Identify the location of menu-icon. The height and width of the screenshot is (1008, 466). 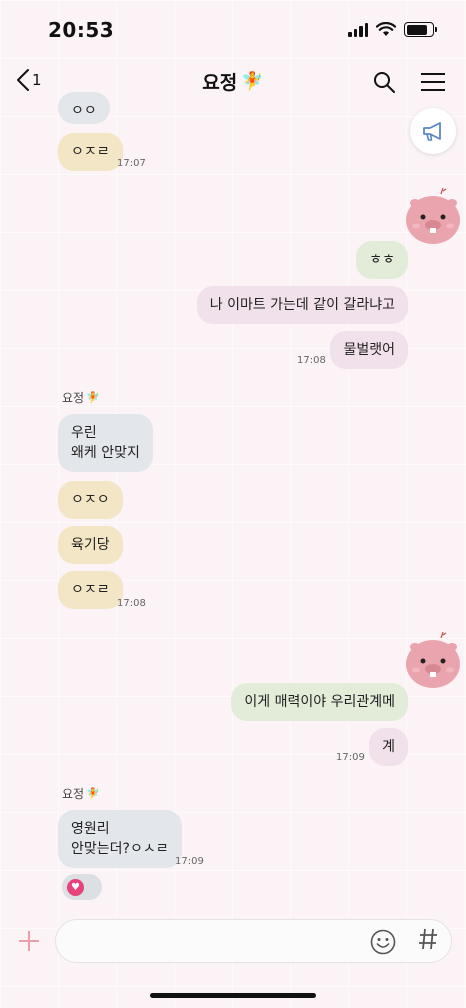
(433, 82).